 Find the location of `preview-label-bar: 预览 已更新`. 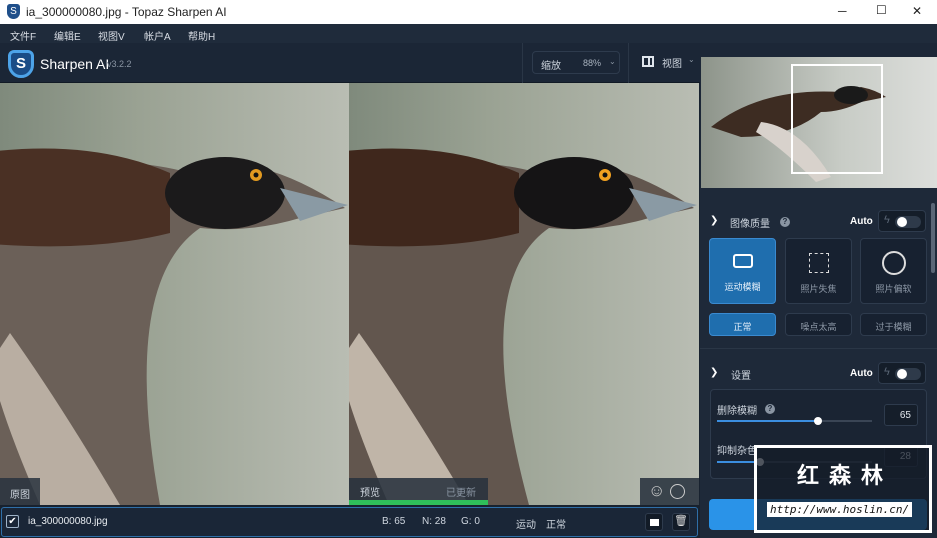

preview-label-bar: 预览 已更新 is located at coordinates (418, 491).